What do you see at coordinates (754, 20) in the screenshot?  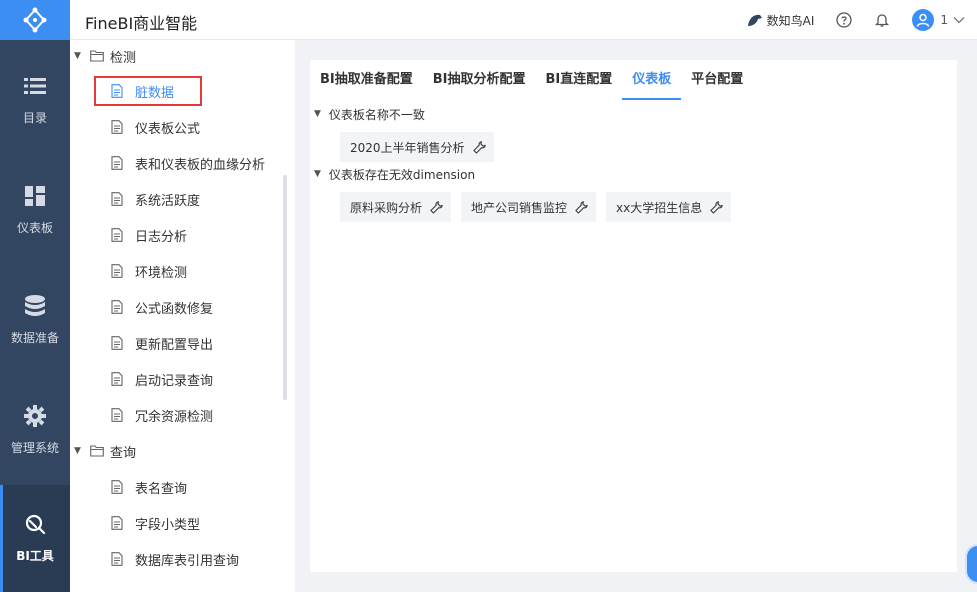 I see `bird-icon` at bounding box center [754, 20].